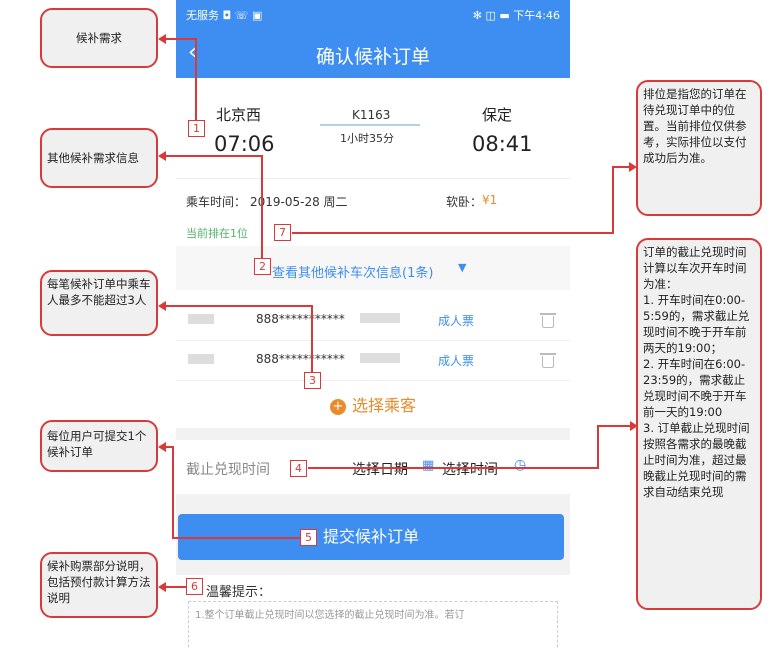  What do you see at coordinates (196, 128) in the screenshot?
I see `marker-1: 1` at bounding box center [196, 128].